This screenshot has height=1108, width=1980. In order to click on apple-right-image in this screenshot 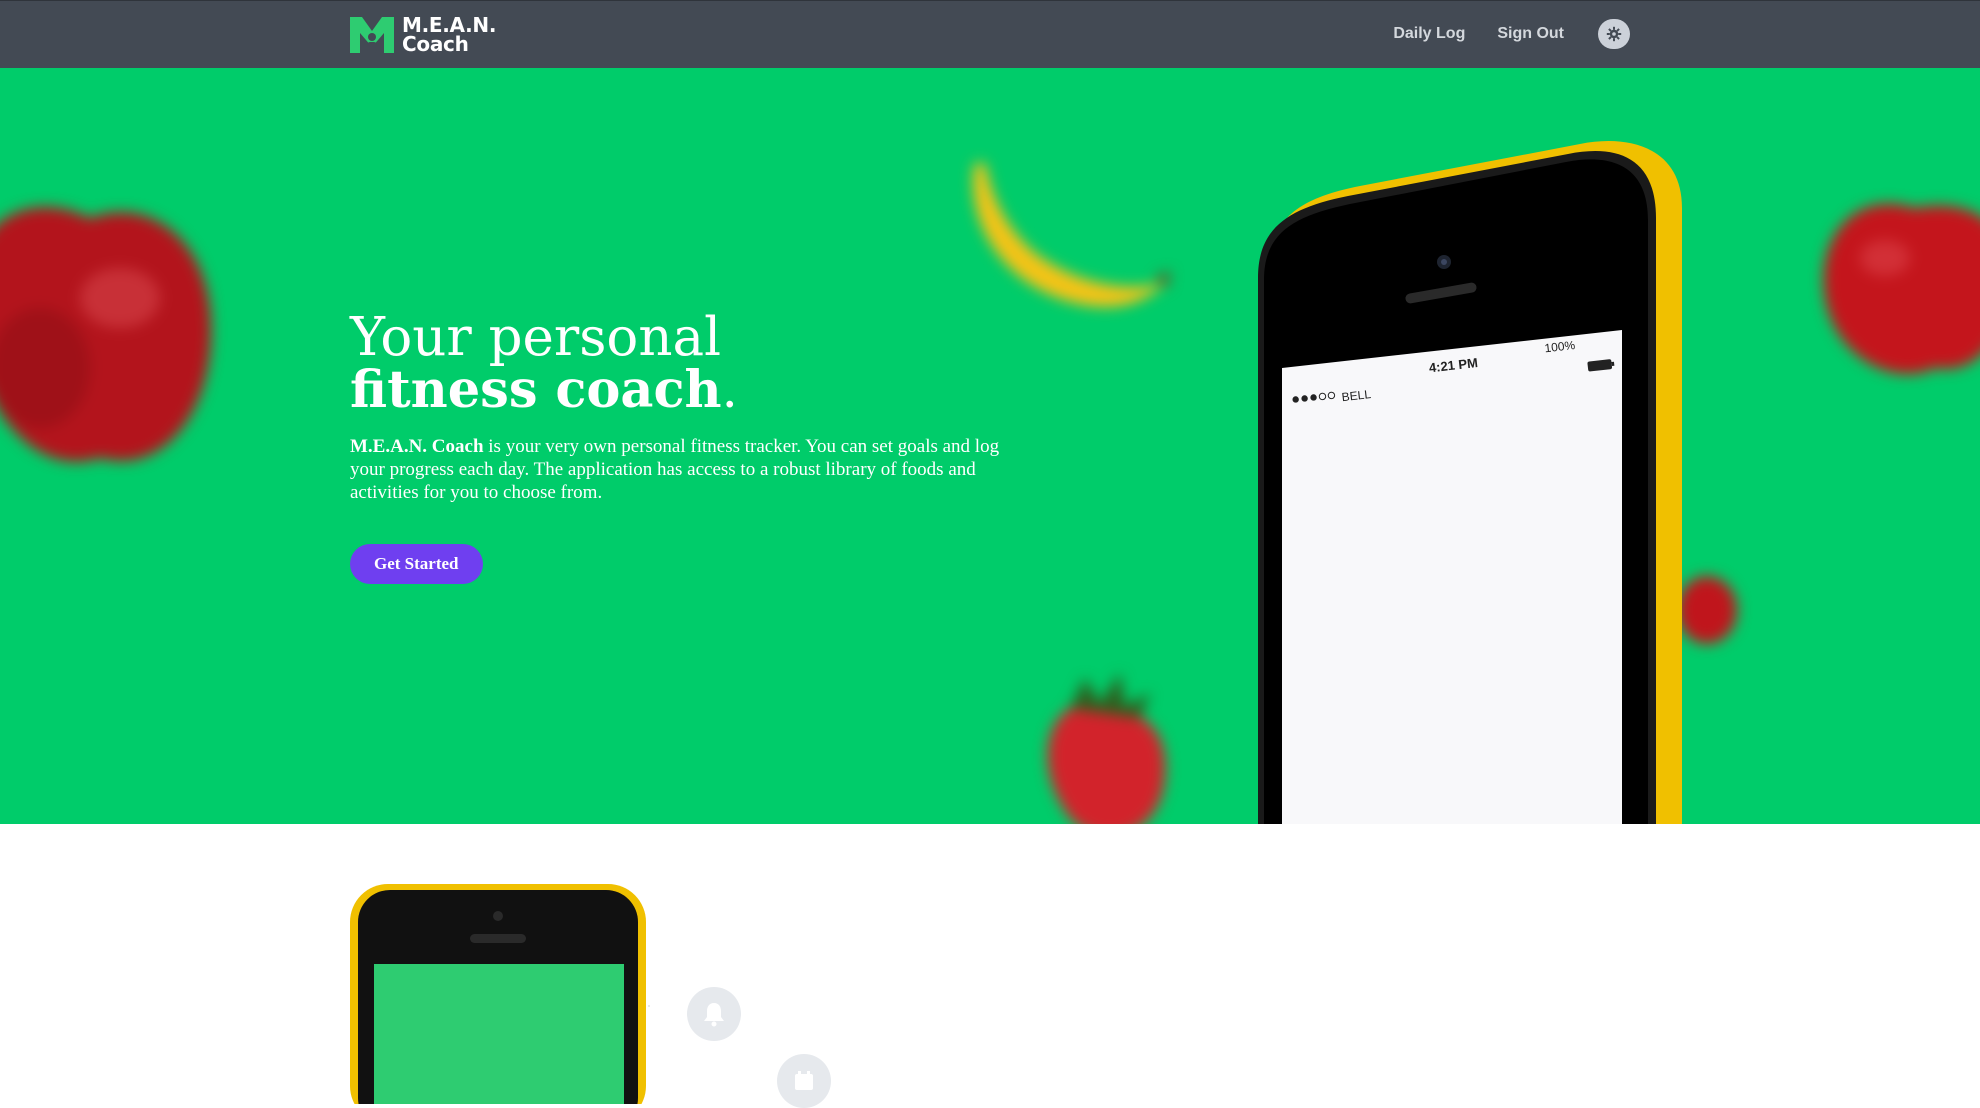, I will do `click(1901, 289)`.